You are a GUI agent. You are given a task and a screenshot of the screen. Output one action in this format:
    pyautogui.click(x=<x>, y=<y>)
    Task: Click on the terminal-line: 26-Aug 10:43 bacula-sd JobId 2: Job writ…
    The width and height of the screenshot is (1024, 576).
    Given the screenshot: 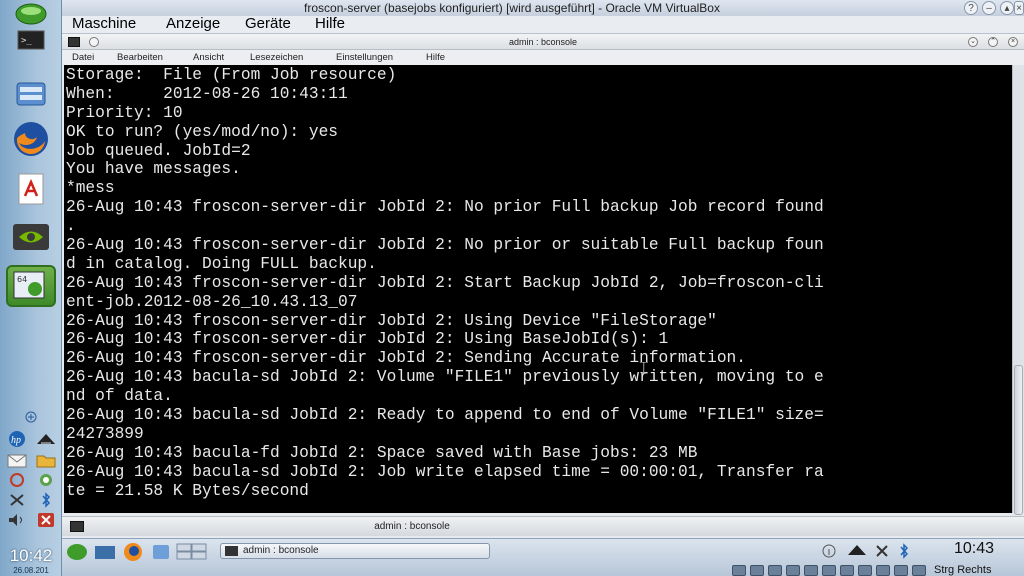 What is the action you would take?
    pyautogui.click(x=445, y=471)
    